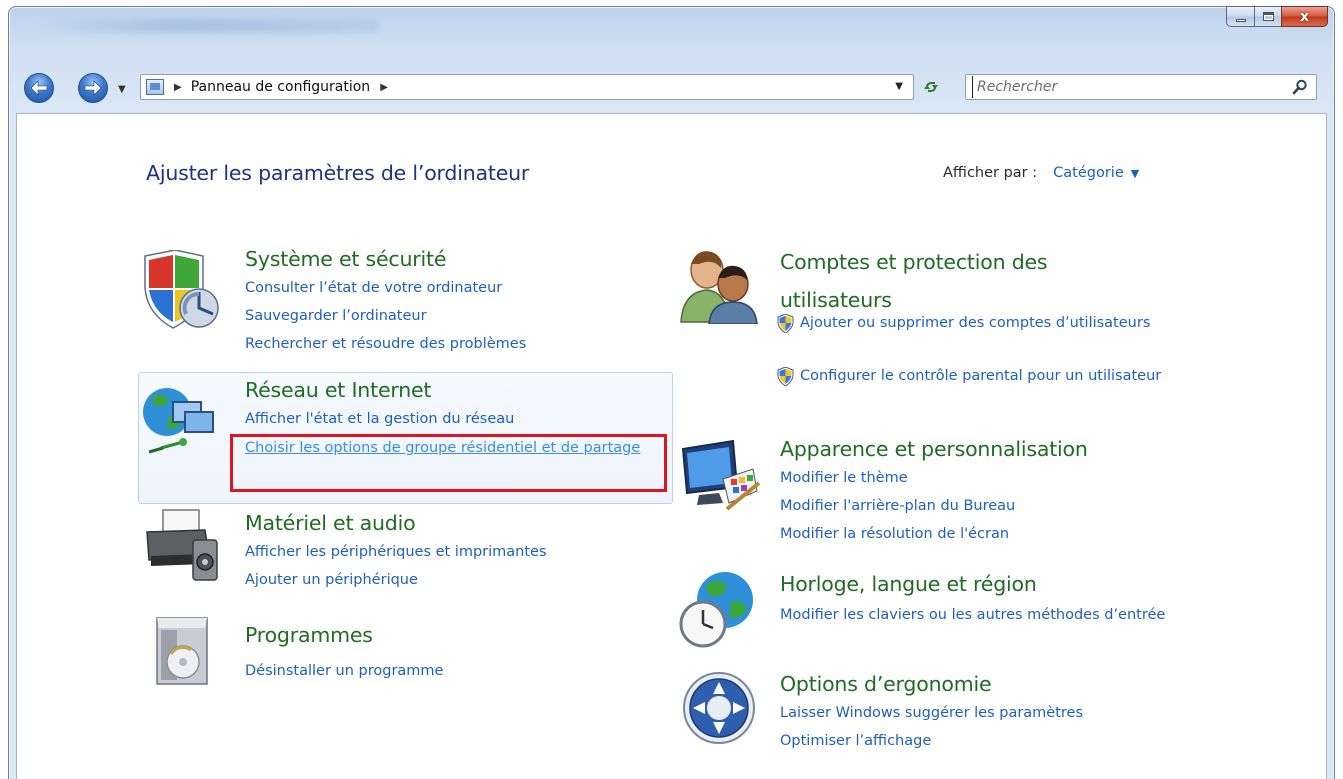  I want to click on refresh-icon, so click(931, 87).